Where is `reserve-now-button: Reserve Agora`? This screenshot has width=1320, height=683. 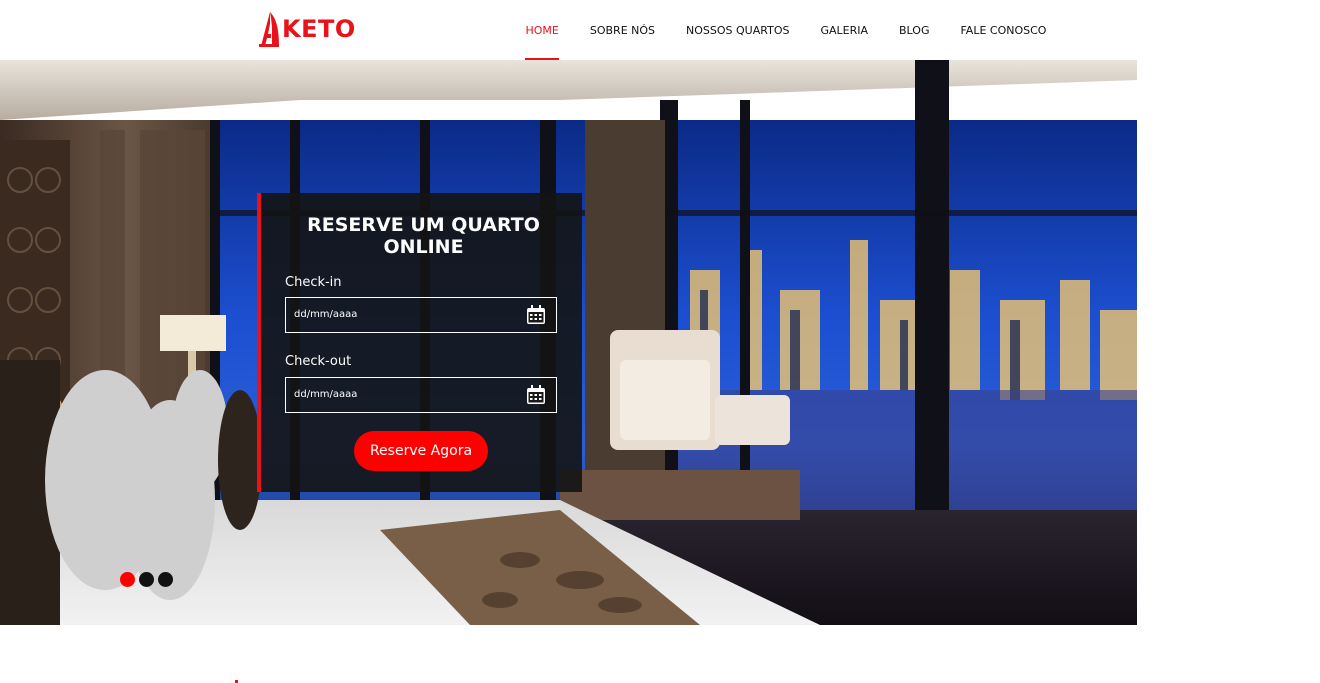
reserve-now-button: Reserve Agora is located at coordinates (421, 451).